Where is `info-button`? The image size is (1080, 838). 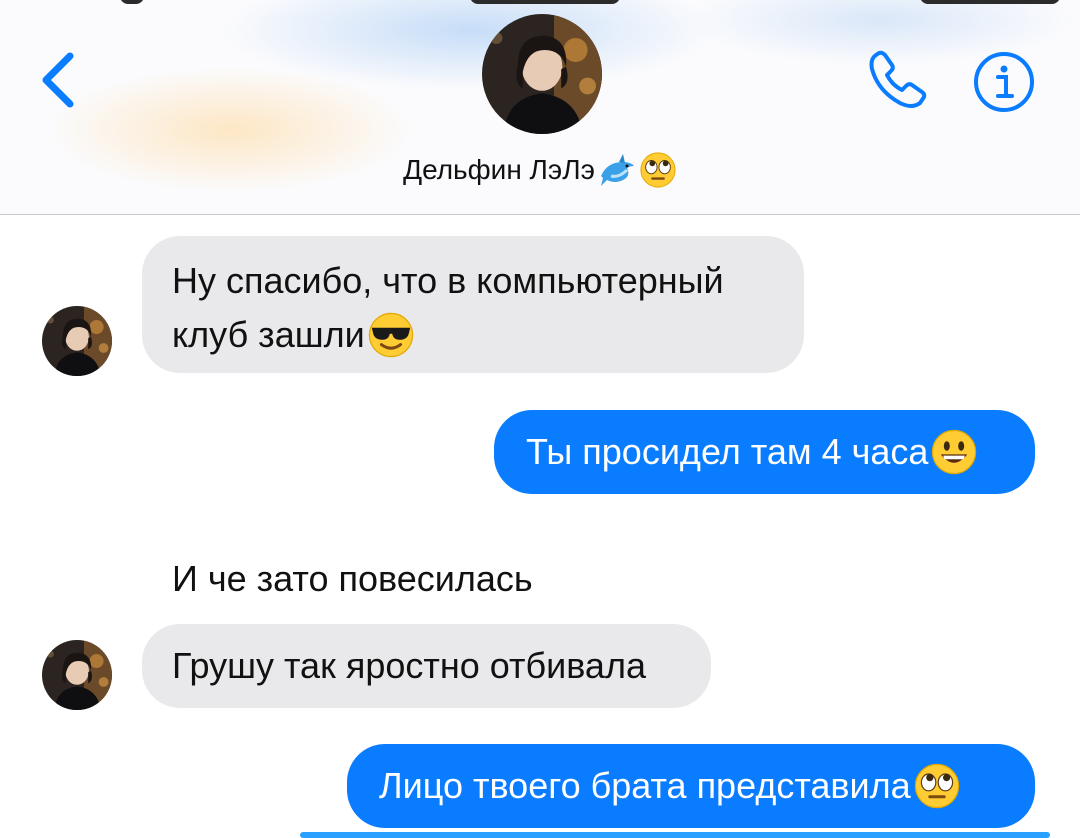 info-button is located at coordinates (1004, 82).